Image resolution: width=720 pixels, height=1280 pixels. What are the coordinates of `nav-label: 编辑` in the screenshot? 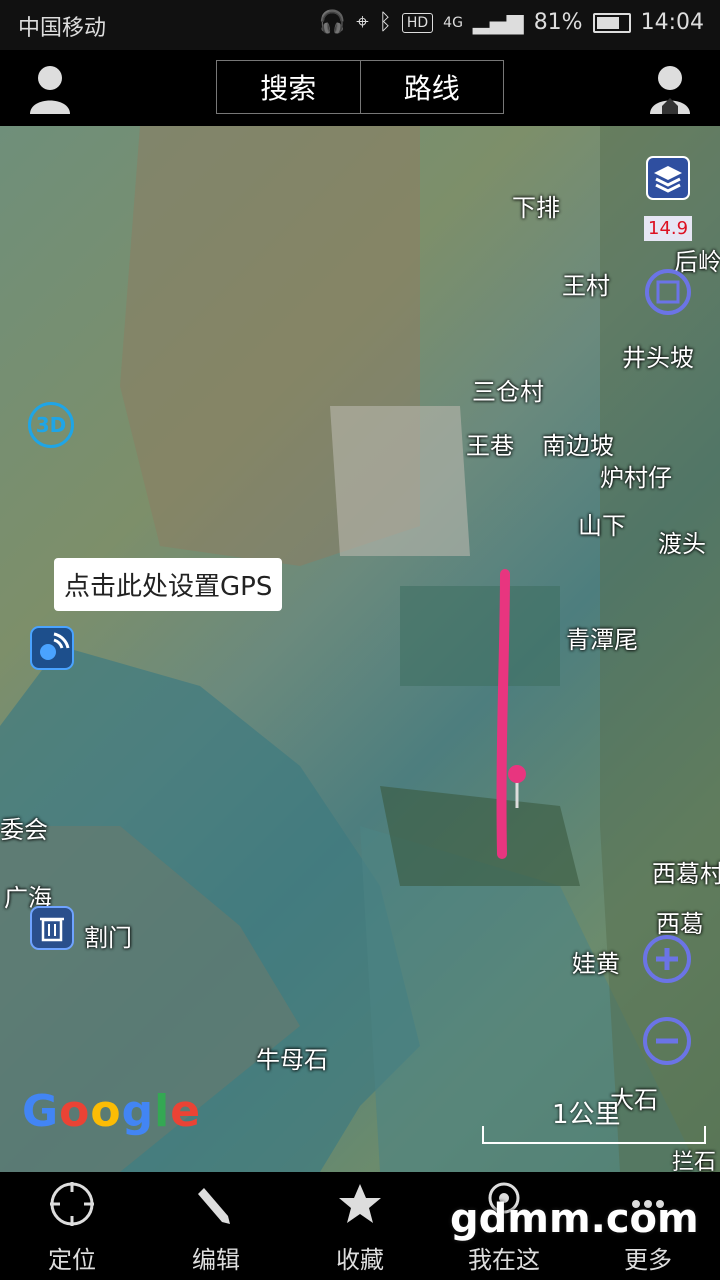 It's located at (216, 1260).